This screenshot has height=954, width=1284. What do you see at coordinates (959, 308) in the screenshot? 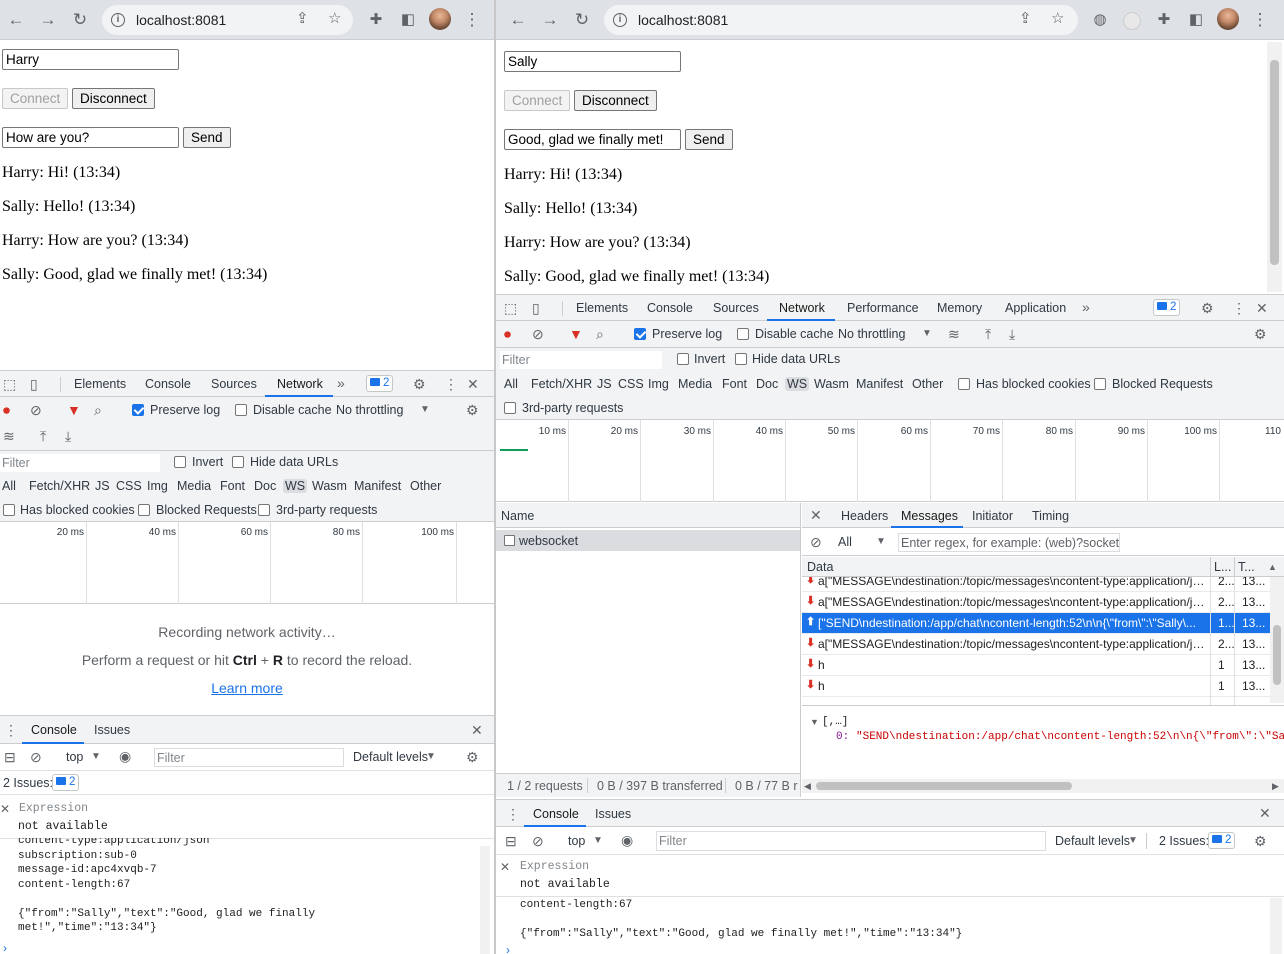
I see `tab-memory: Memory` at bounding box center [959, 308].